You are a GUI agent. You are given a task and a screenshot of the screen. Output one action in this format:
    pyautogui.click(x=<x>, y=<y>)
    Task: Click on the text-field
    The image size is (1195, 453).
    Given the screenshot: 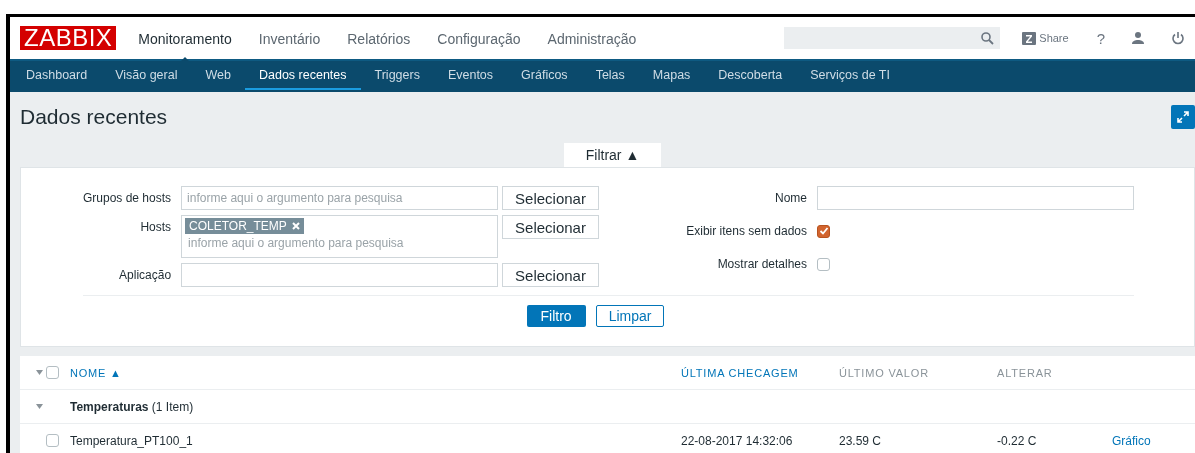 What is the action you would take?
    pyautogui.click(x=340, y=275)
    